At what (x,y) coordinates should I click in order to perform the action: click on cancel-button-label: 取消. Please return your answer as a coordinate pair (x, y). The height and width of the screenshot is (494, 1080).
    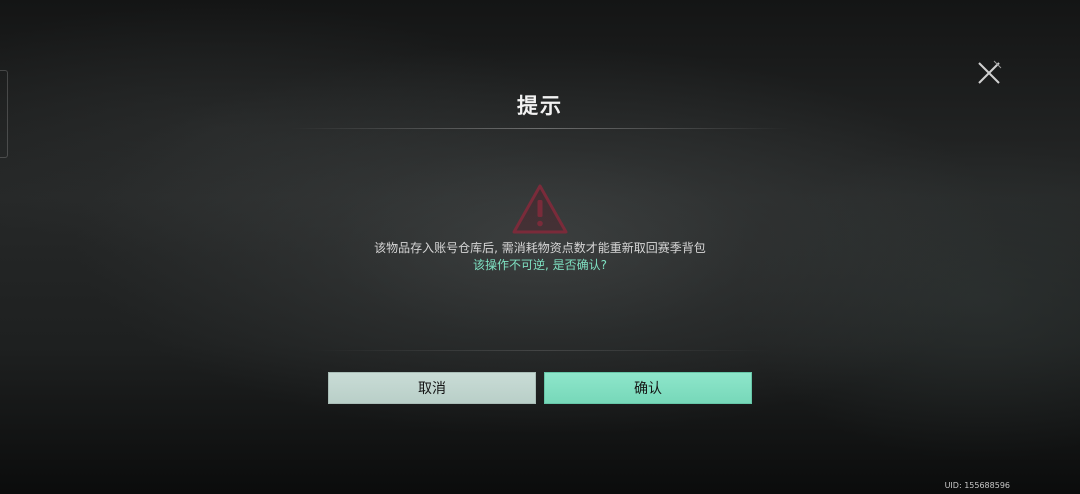
    Looking at the image, I should click on (432, 389).